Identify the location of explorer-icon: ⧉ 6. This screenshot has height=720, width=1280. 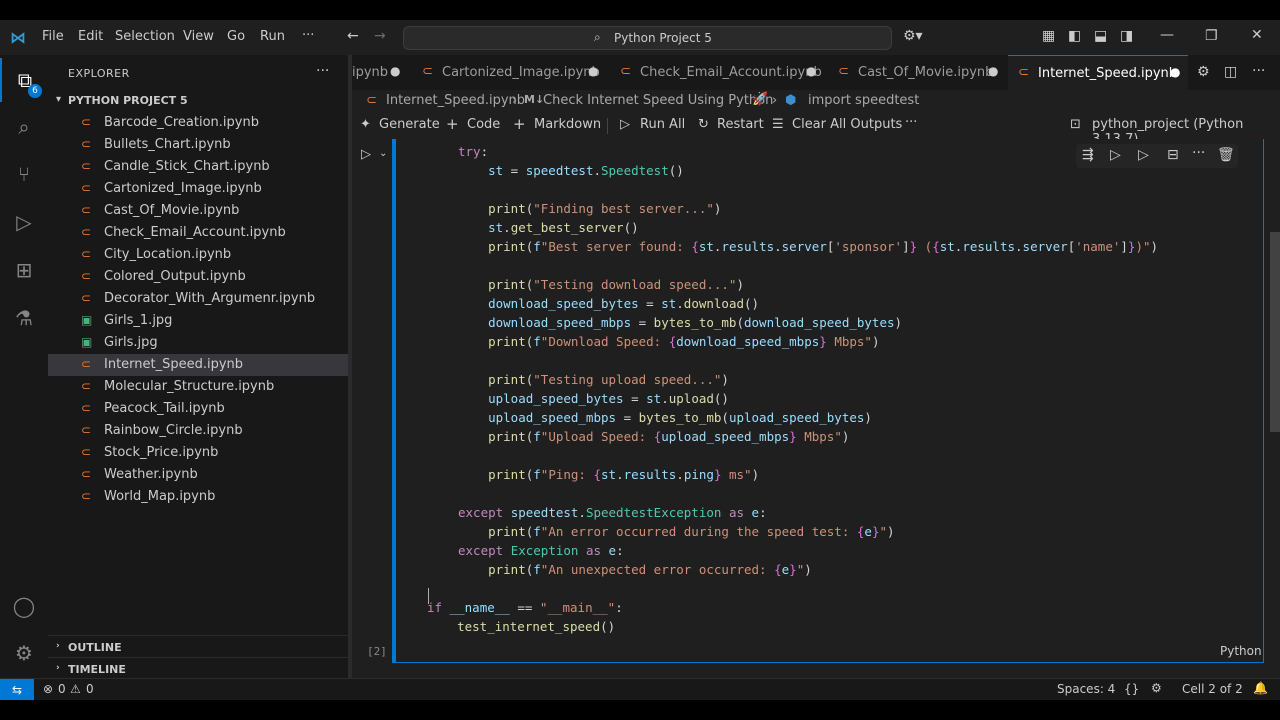
(24, 80).